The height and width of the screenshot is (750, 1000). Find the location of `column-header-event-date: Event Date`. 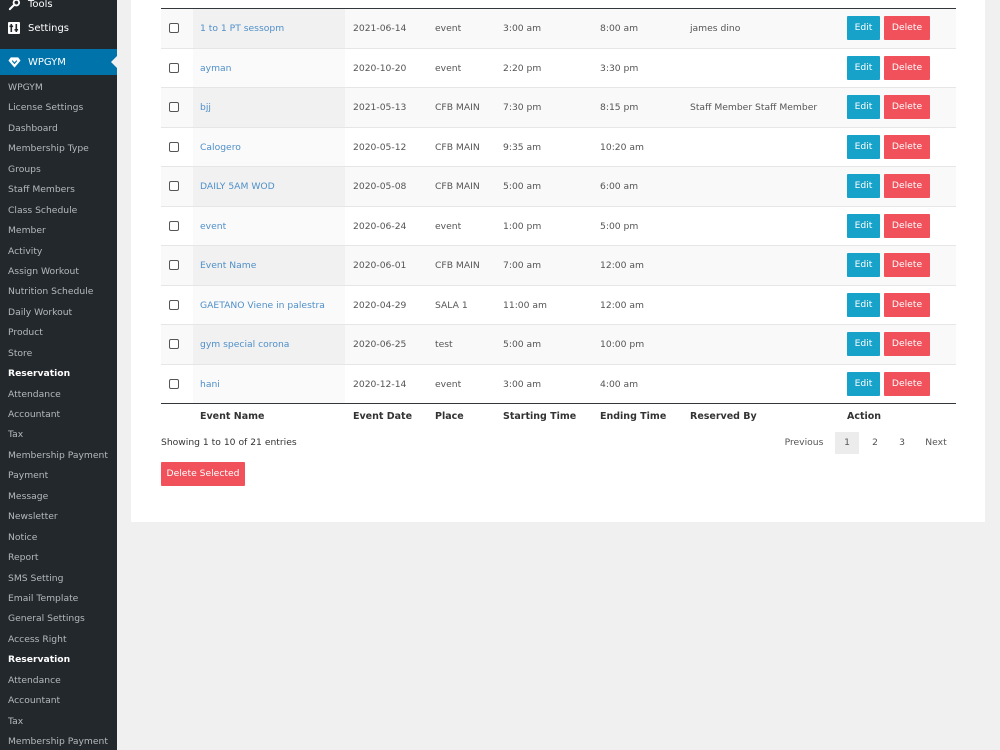

column-header-event-date: Event Date is located at coordinates (382, 417).